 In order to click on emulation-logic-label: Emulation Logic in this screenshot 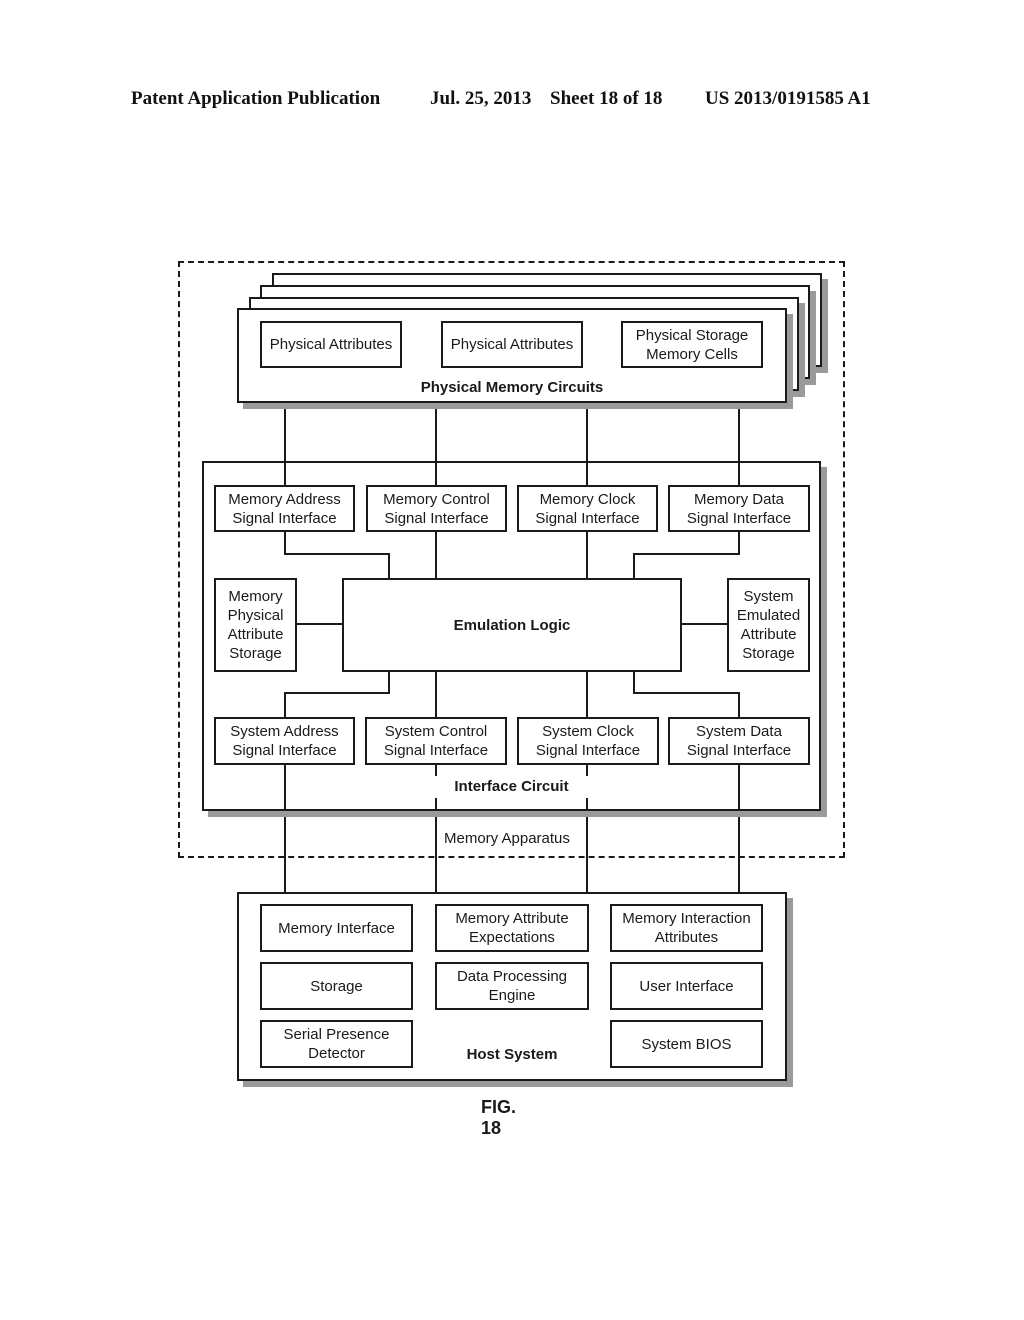, I will do `click(512, 625)`.